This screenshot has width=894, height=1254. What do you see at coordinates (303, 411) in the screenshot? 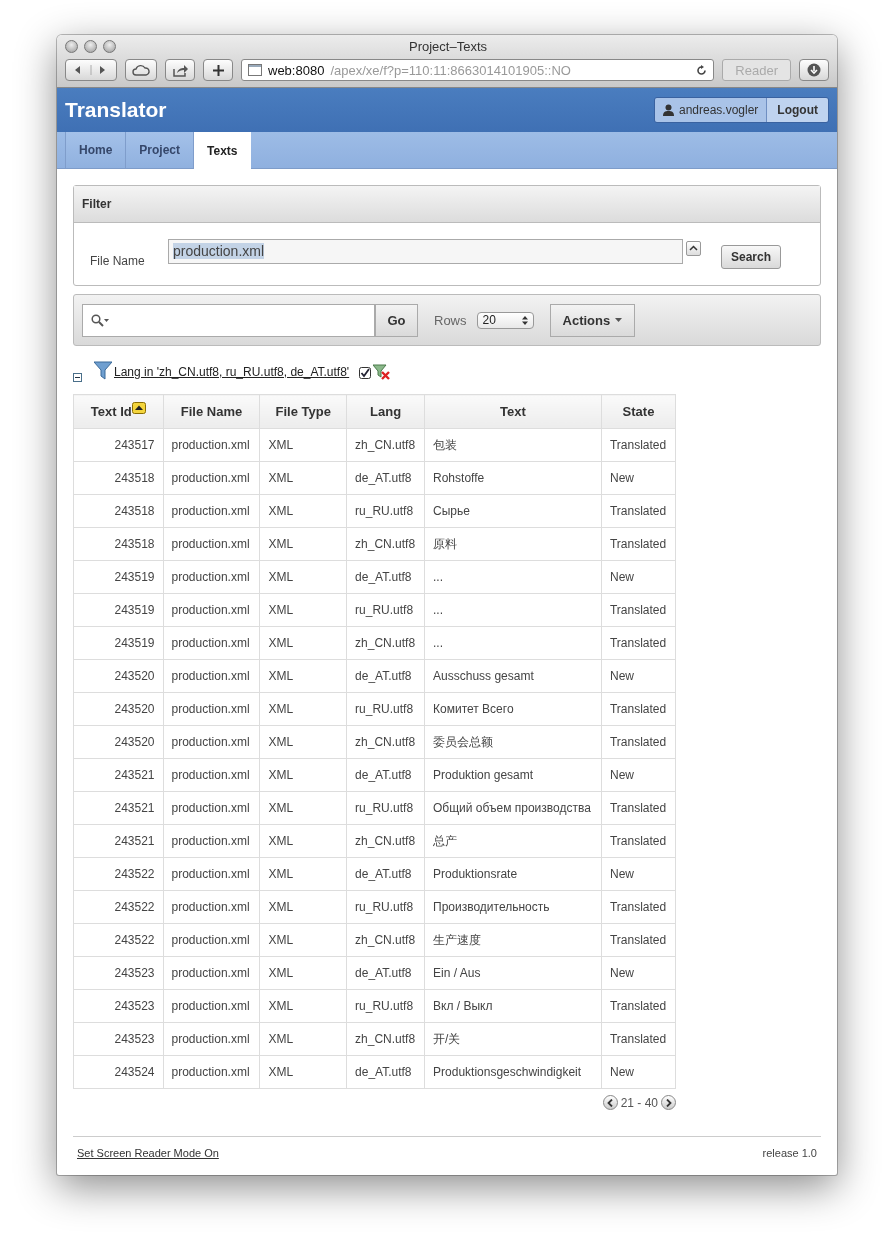
I see `column-header: File Type` at bounding box center [303, 411].